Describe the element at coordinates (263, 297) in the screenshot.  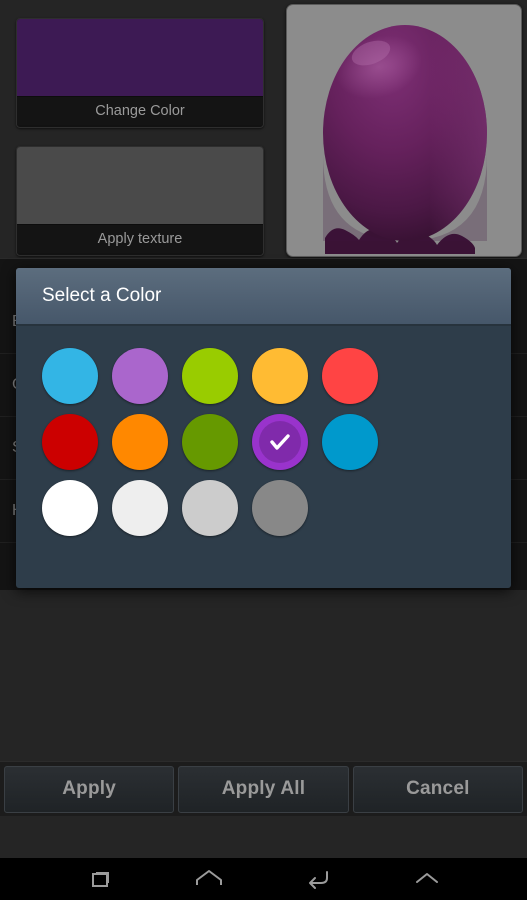
I see `dialog-title-bar: Select a Color` at that location.